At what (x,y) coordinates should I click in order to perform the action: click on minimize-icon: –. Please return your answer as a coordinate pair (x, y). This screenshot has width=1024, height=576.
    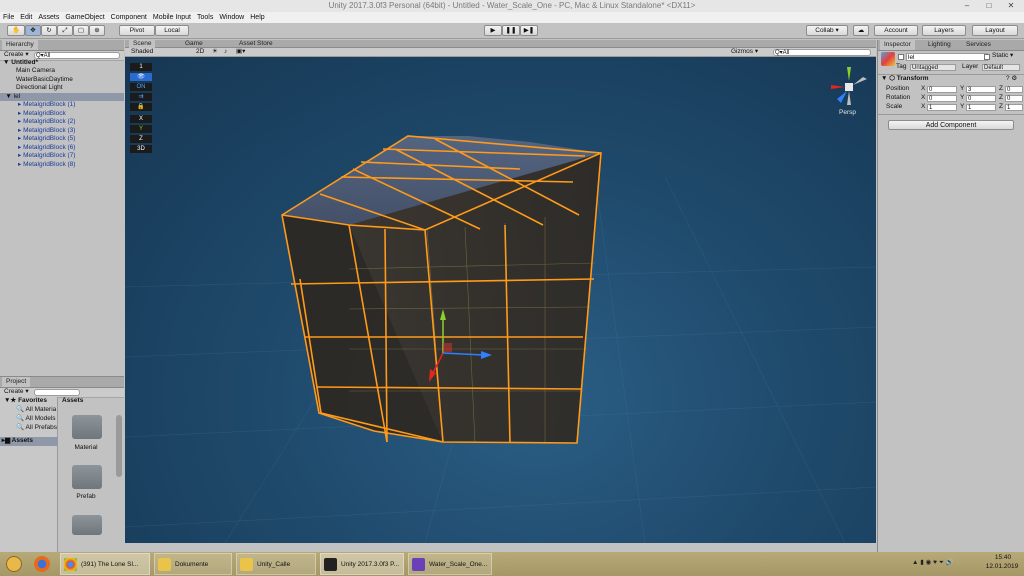
    Looking at the image, I should click on (967, 6).